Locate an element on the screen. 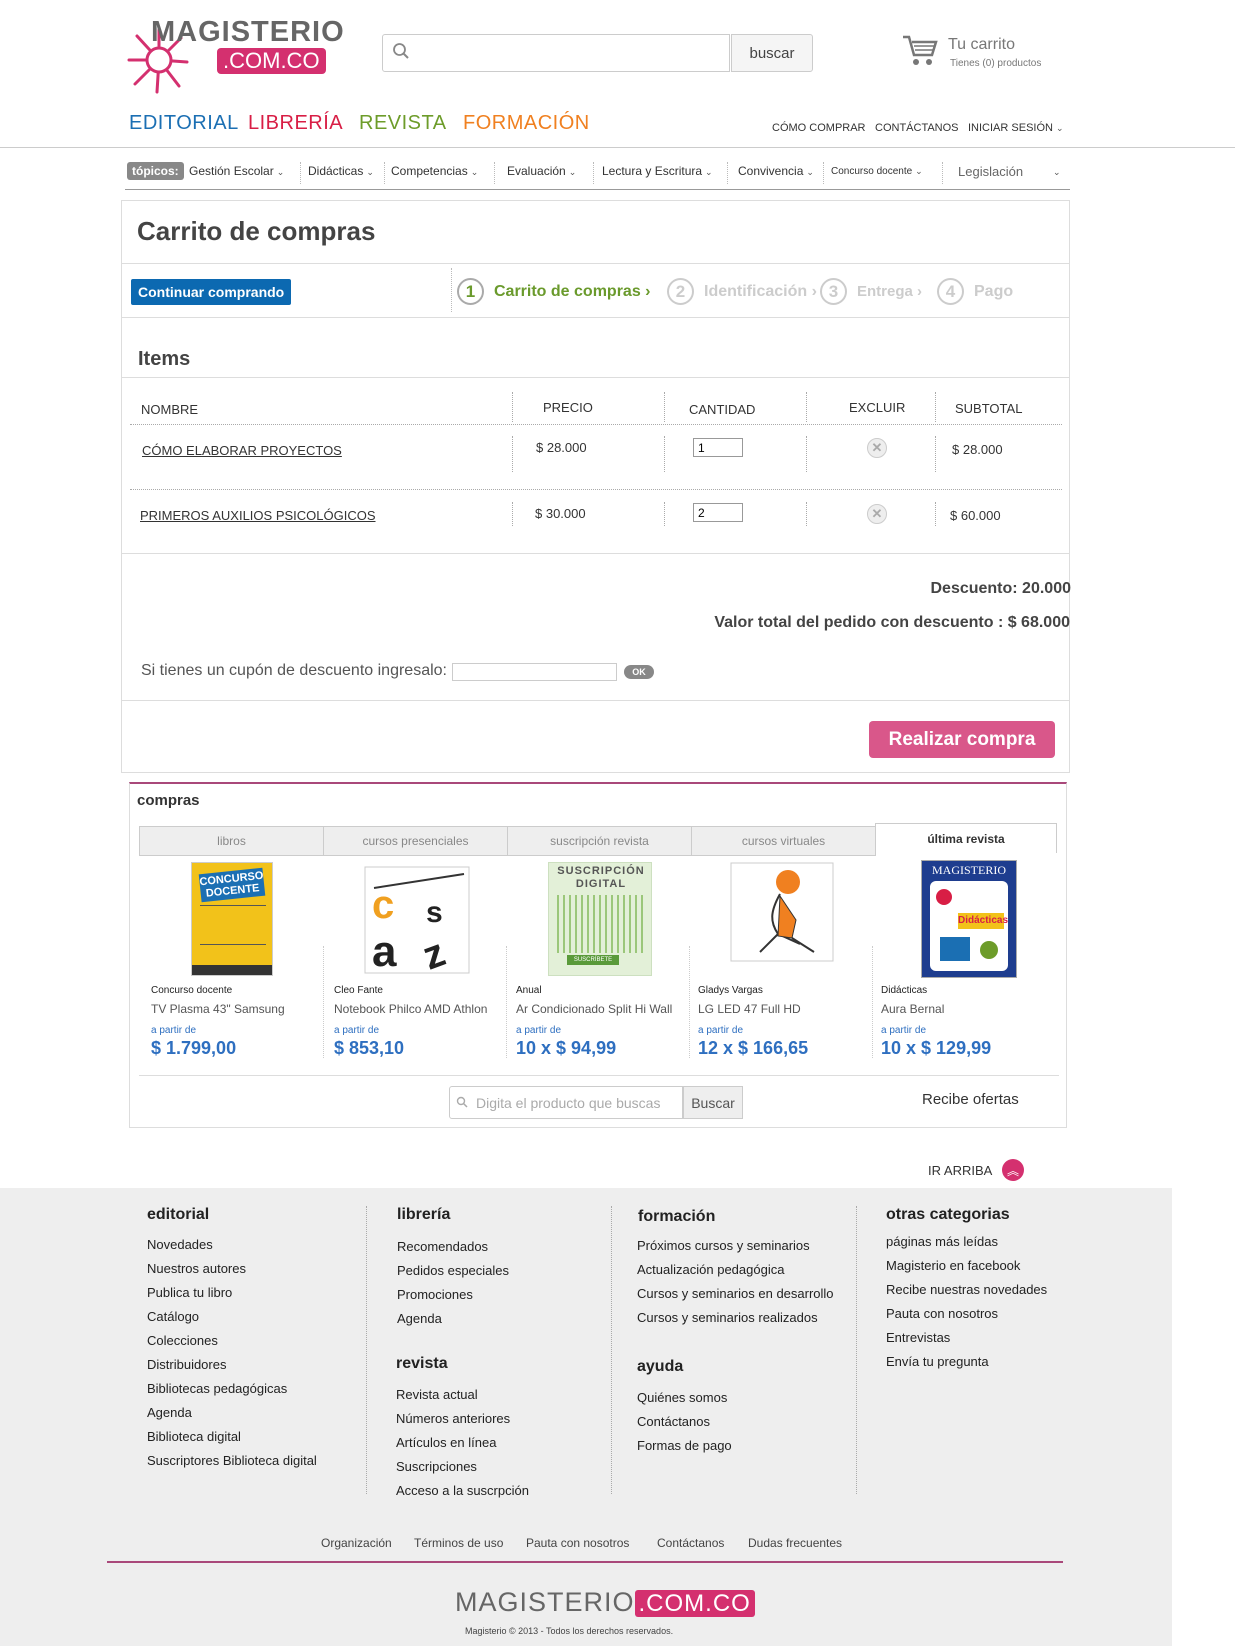  product-category: Anual is located at coordinates (529, 990).